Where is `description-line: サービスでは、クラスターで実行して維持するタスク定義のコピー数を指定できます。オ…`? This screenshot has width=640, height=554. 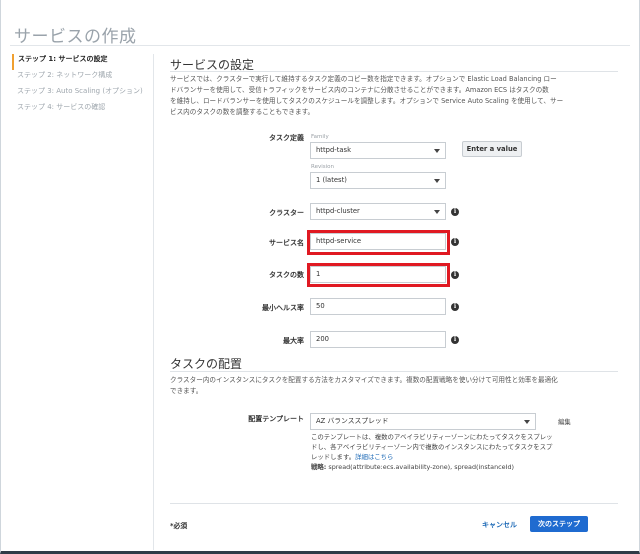 description-line: サービスでは、クラスターで実行して維持するタスク定義のコピー数を指定できます。オ… is located at coordinates (363, 79).